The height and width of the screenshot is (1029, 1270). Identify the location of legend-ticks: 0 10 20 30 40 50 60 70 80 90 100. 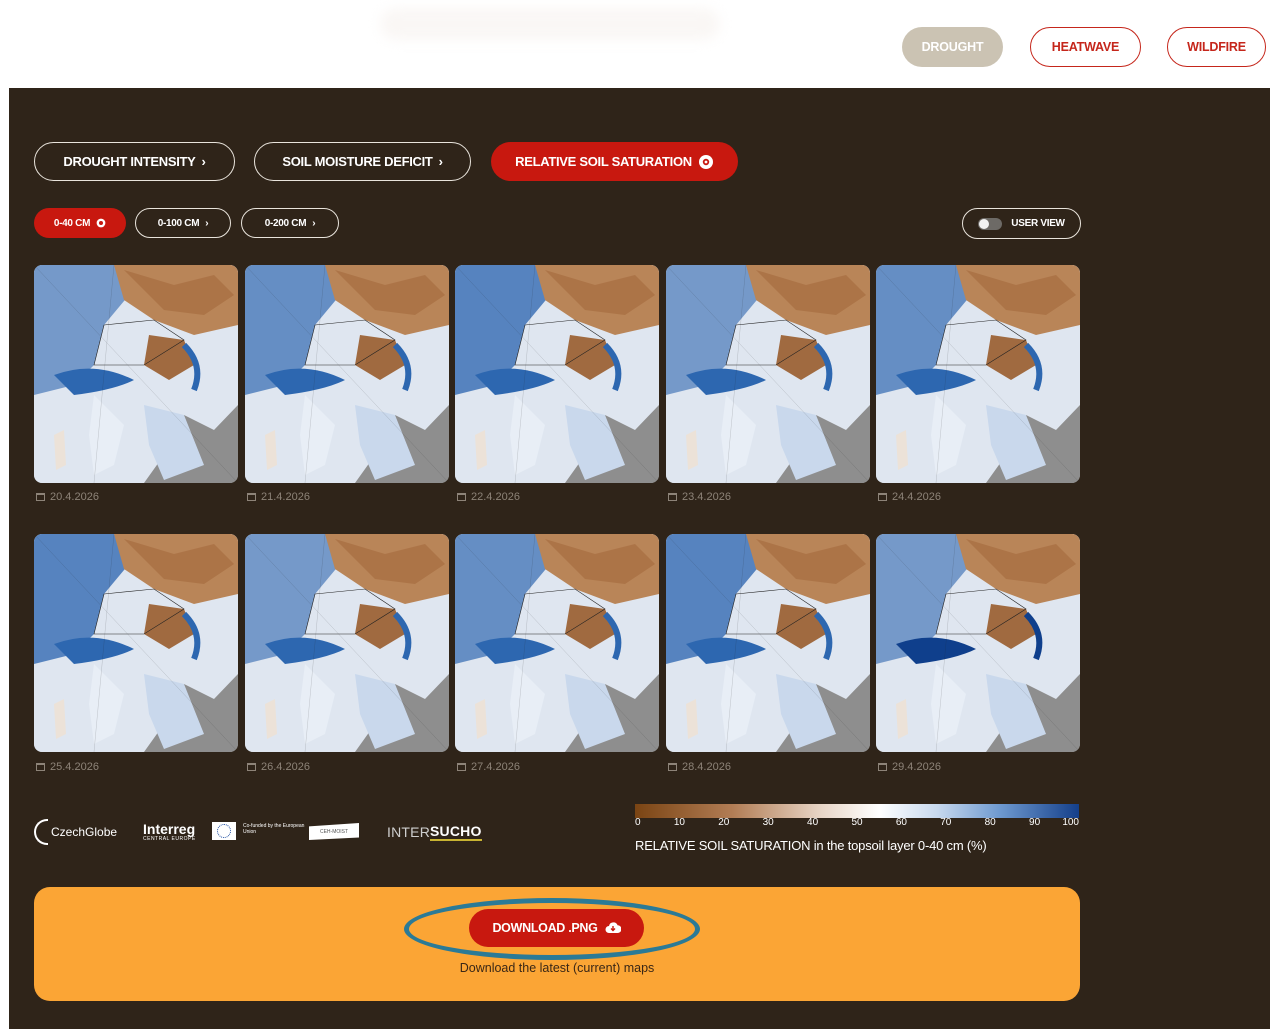
(857, 823).